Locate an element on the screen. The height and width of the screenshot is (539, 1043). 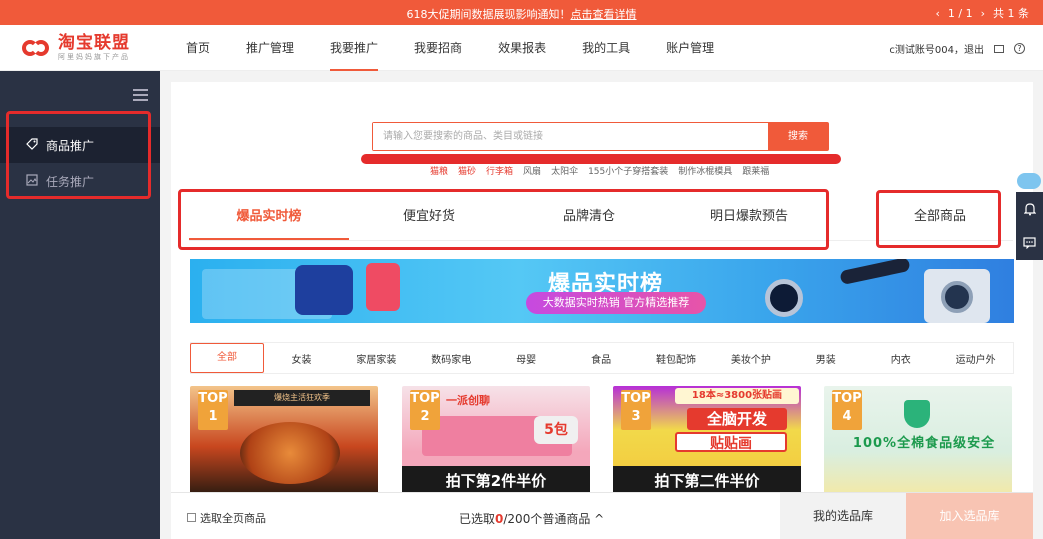
notice-pager: ‹ 1 / 1 › 共 1 条 is located at coordinates (982, 13).